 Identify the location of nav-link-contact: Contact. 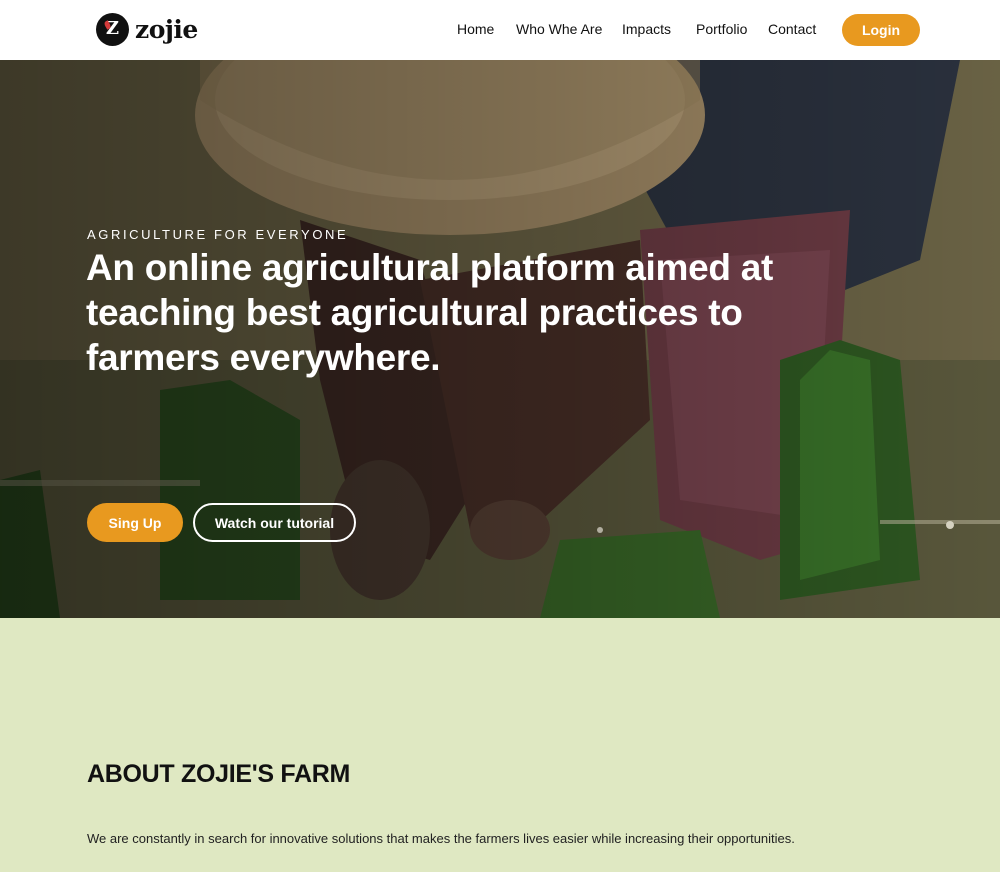
(792, 29).